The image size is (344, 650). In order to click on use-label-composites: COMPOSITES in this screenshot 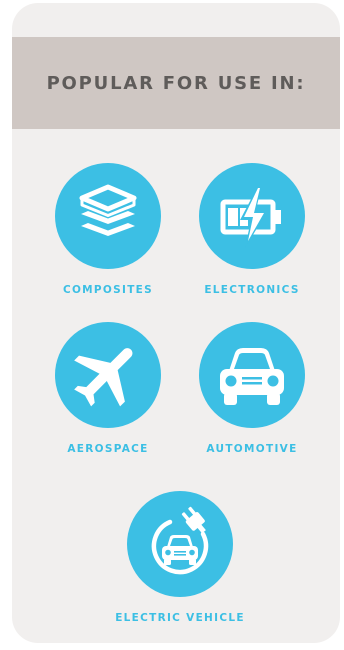, I will do `click(108, 290)`.